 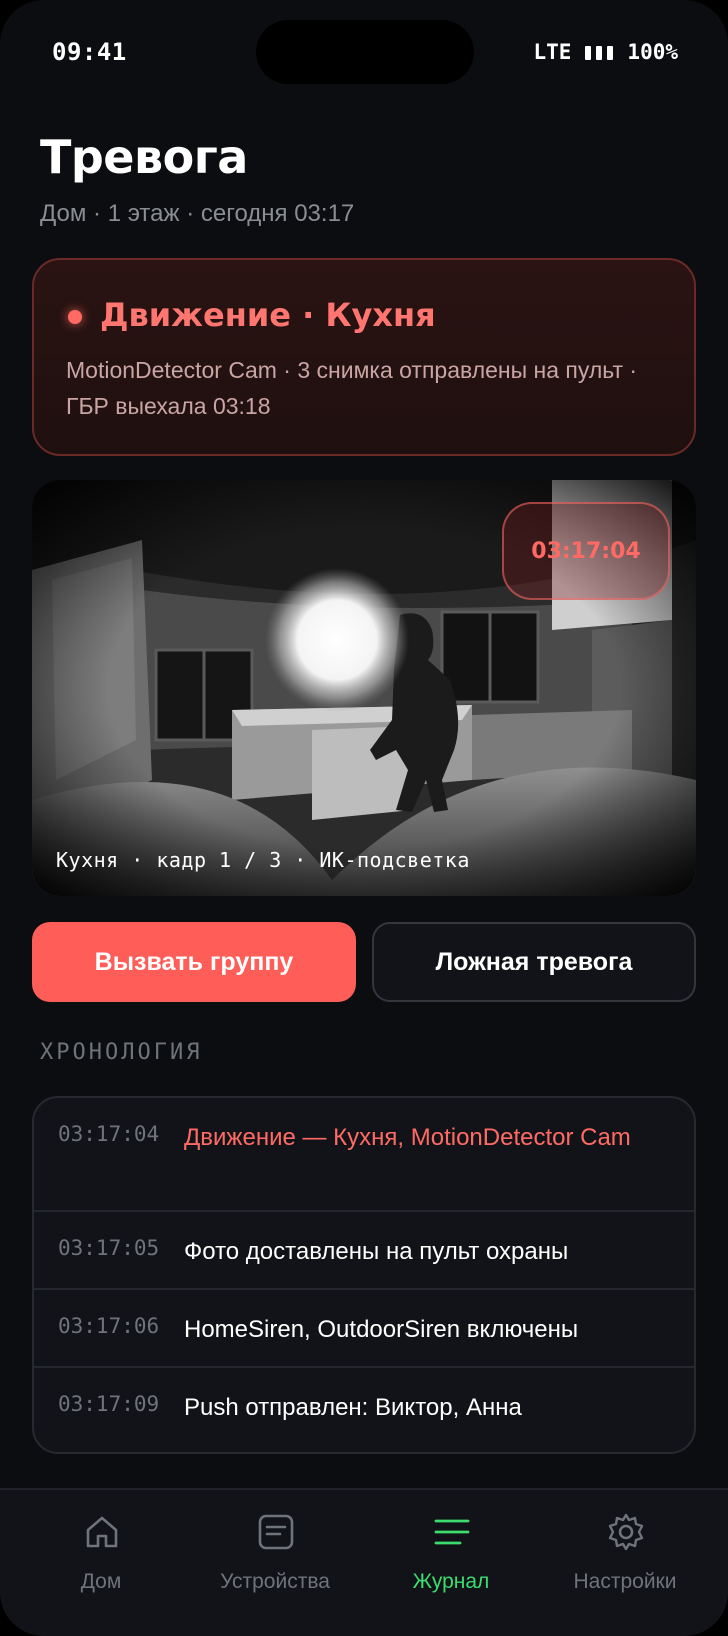 I want to click on timeline-time: 03:17:09, so click(x=109, y=1404).